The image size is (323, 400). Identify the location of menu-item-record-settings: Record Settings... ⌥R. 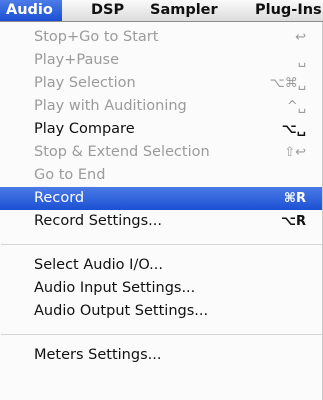
(161, 221).